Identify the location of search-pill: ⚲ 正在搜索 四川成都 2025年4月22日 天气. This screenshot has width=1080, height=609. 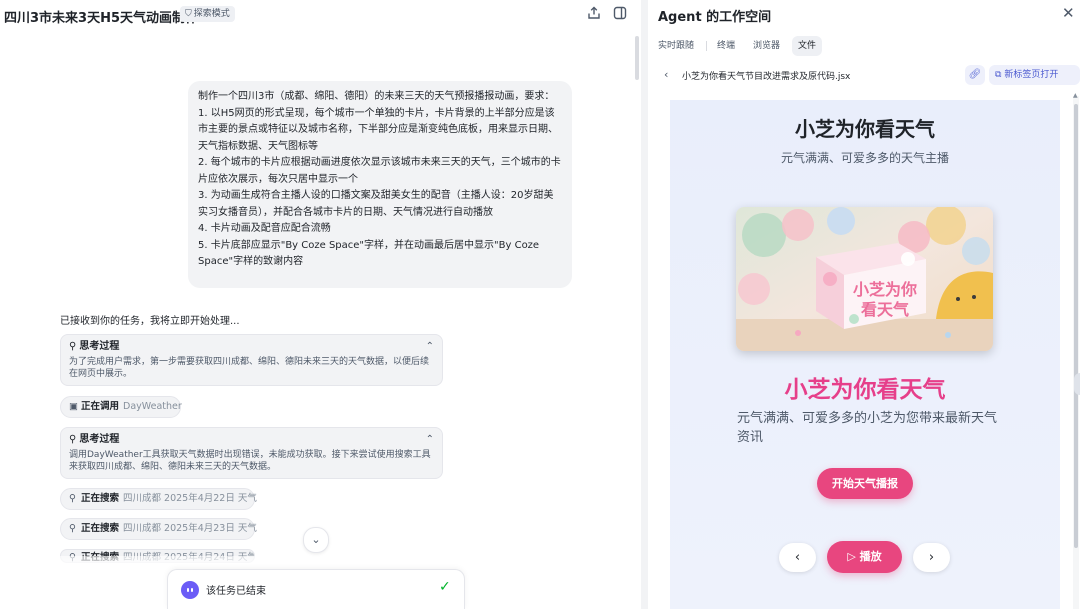
(158, 499).